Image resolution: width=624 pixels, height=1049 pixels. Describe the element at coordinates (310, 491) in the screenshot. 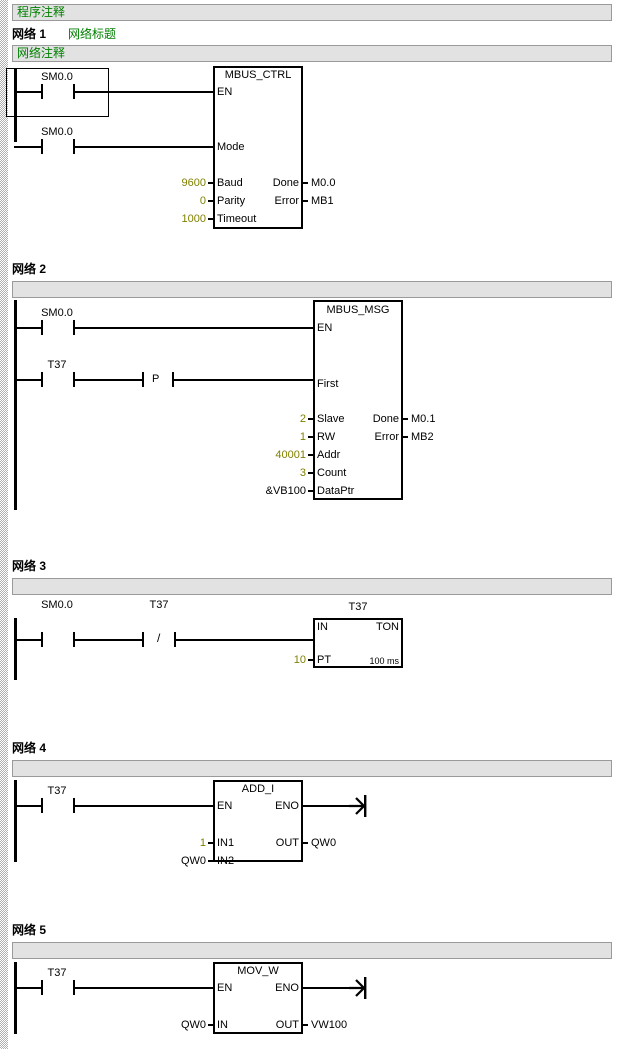

I see `pin-stub-dataptr` at that location.